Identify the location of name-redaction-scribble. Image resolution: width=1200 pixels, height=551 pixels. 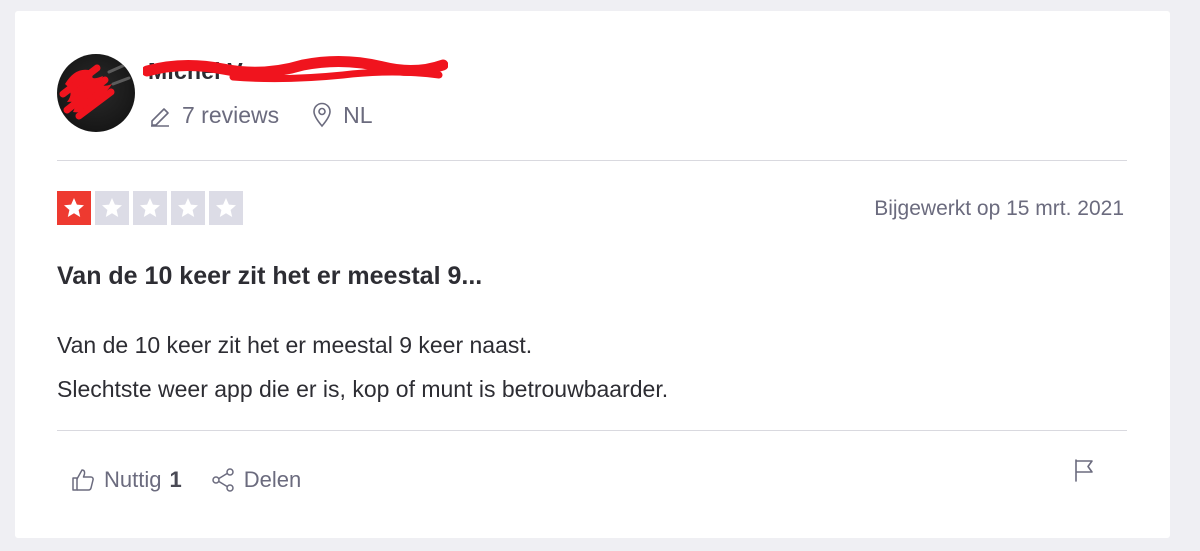
(295, 69).